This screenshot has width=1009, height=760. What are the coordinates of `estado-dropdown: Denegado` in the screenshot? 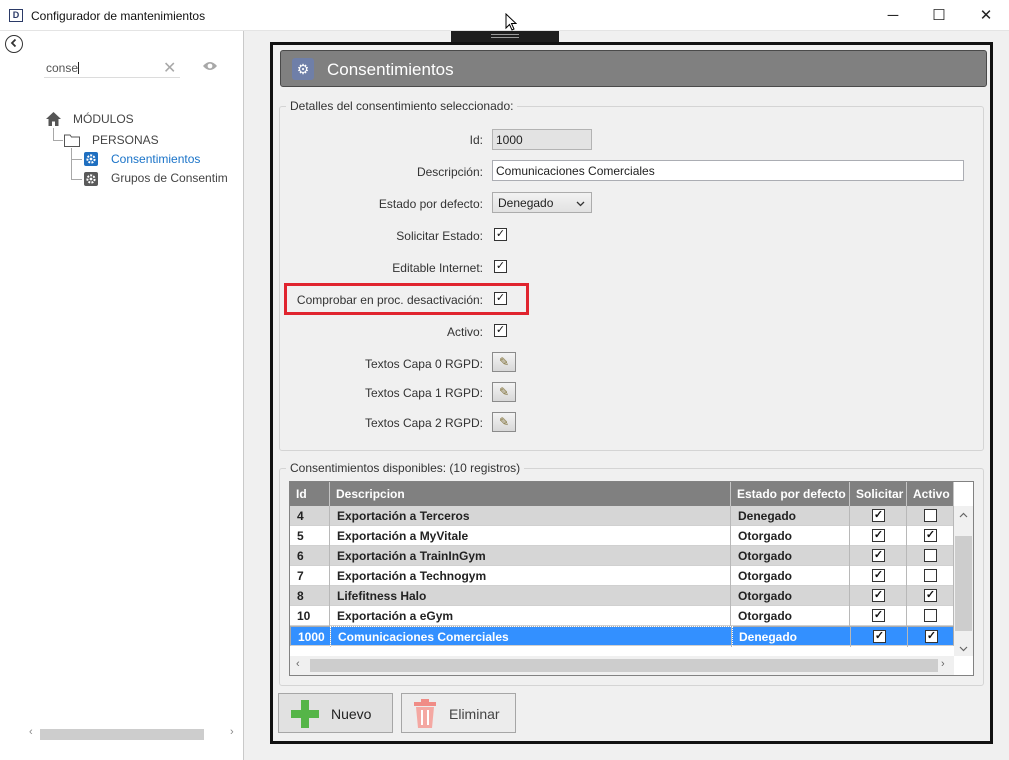 It's located at (542, 202).